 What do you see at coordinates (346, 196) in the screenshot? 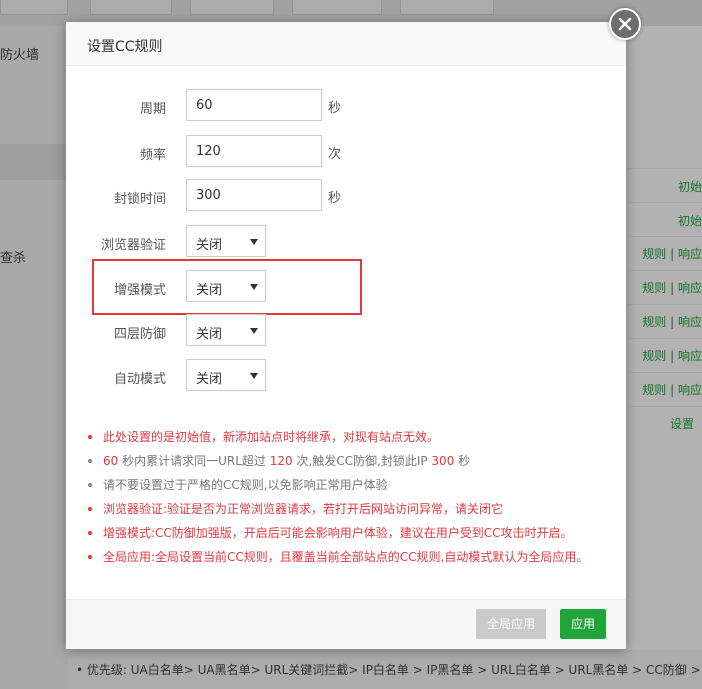
I see `ban-time-row: 封锁时间 秒` at bounding box center [346, 196].